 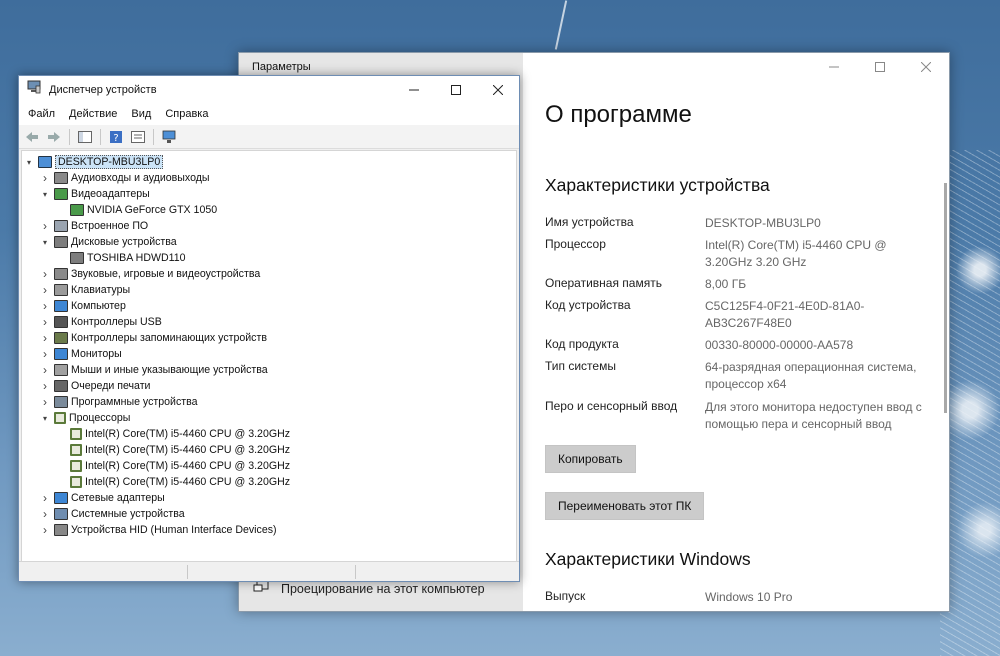 What do you see at coordinates (625, 506) in the screenshot?
I see `rename-pc-button: Переименовать этот ПК` at bounding box center [625, 506].